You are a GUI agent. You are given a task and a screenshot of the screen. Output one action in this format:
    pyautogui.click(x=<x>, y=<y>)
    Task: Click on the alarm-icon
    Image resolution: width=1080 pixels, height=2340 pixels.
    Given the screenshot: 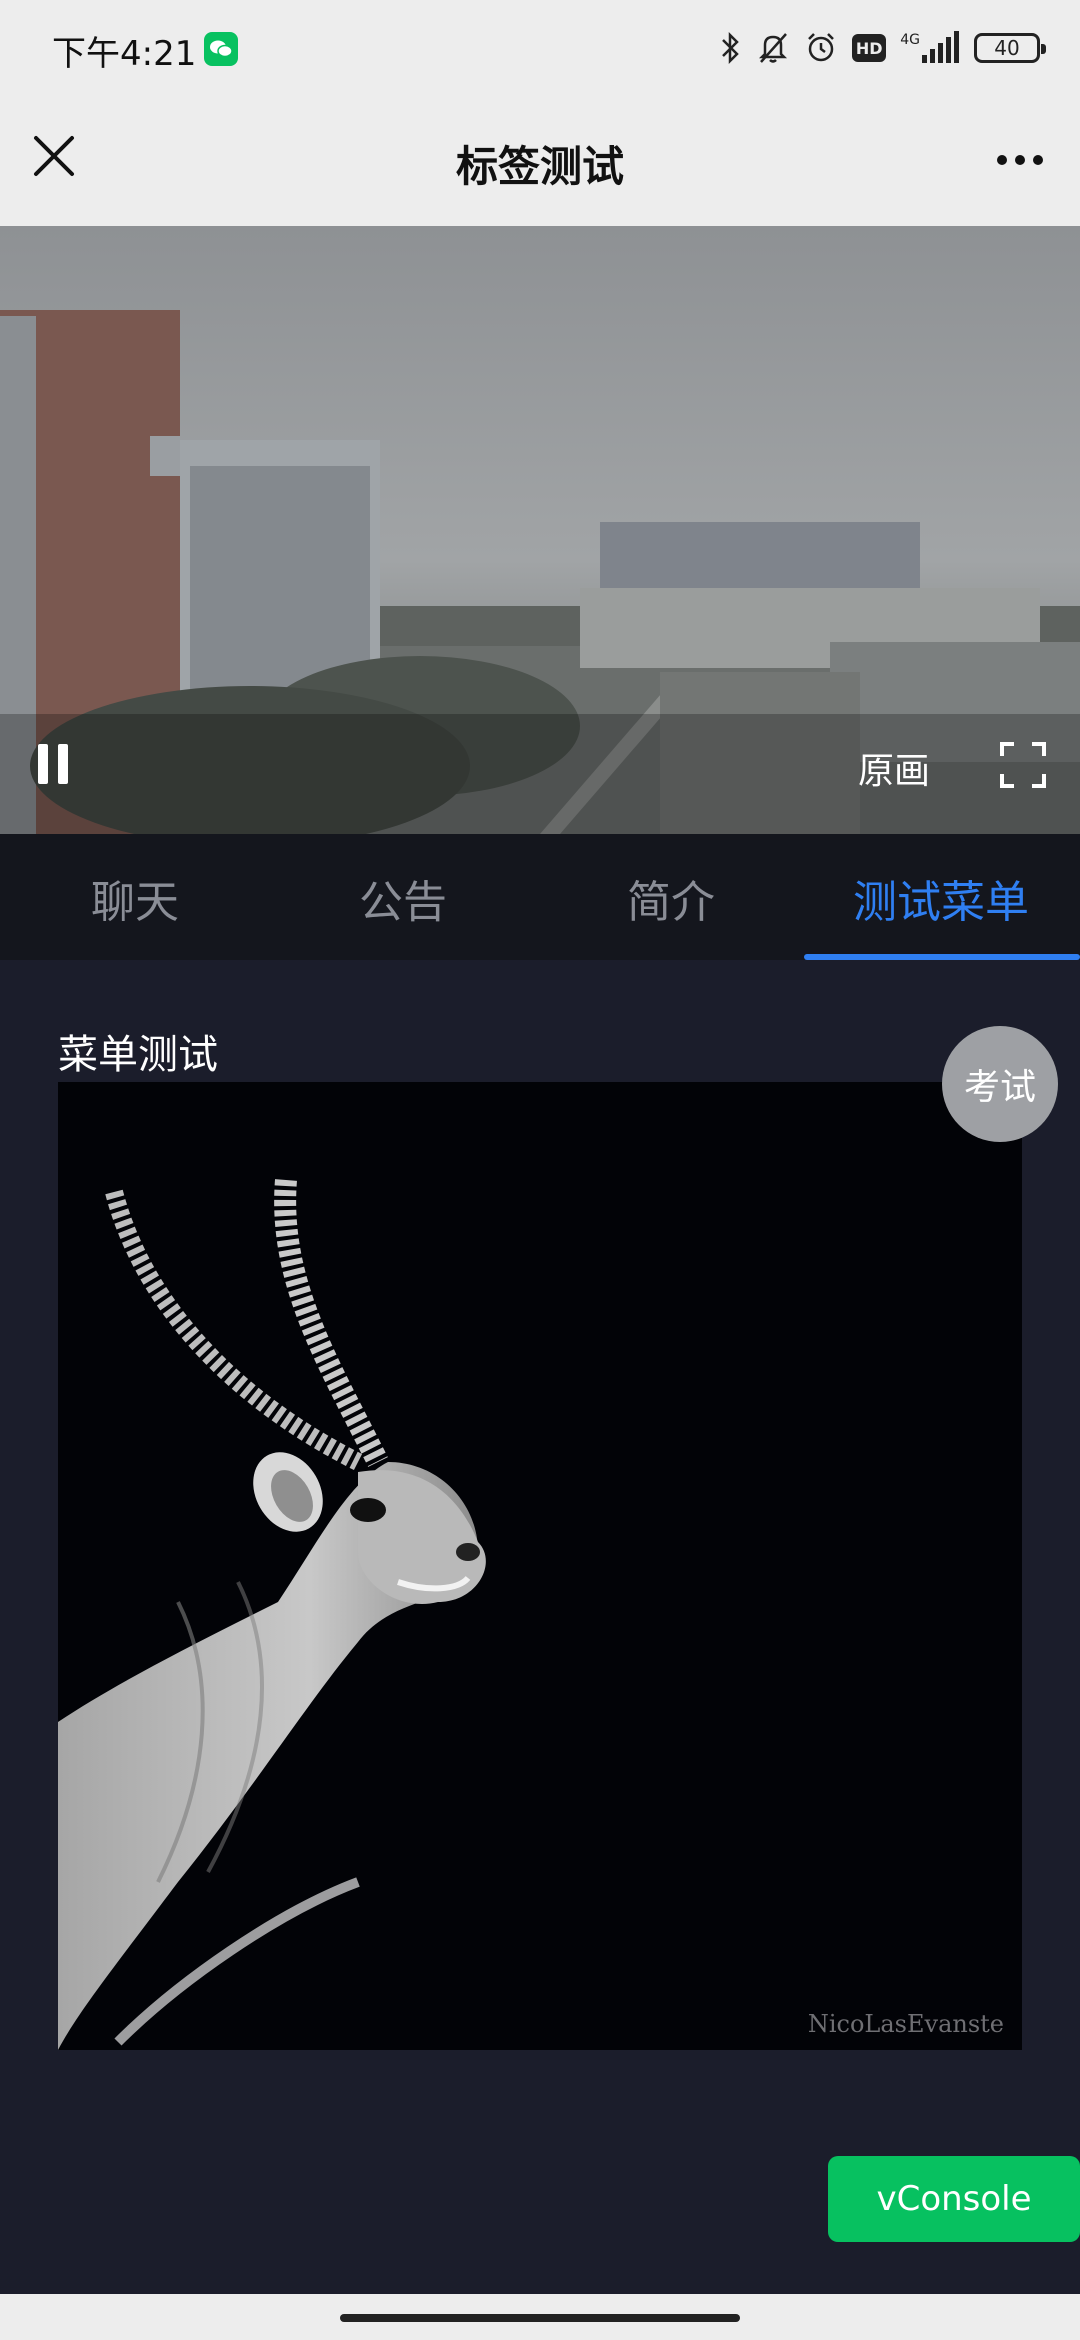 What is the action you would take?
    pyautogui.click(x=821, y=48)
    